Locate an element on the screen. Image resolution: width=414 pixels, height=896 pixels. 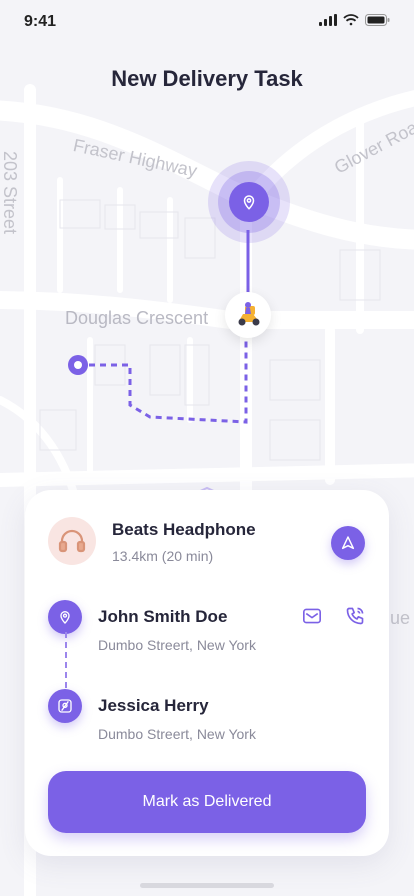
recipient-name: Jessica Herry is located at coordinates (153, 705).